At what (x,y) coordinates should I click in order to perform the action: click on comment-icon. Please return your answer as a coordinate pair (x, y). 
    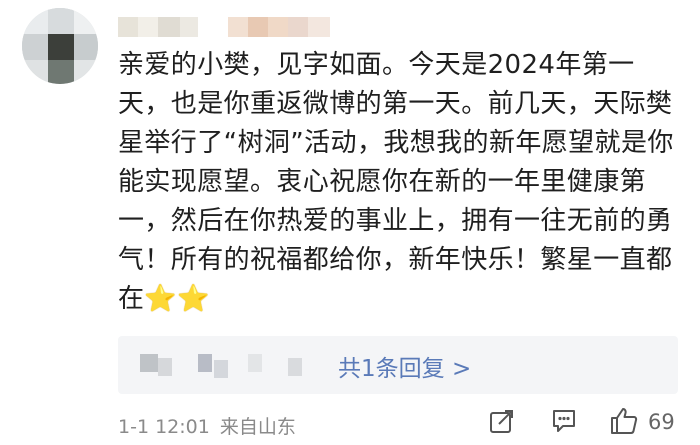
    Looking at the image, I should click on (564, 421).